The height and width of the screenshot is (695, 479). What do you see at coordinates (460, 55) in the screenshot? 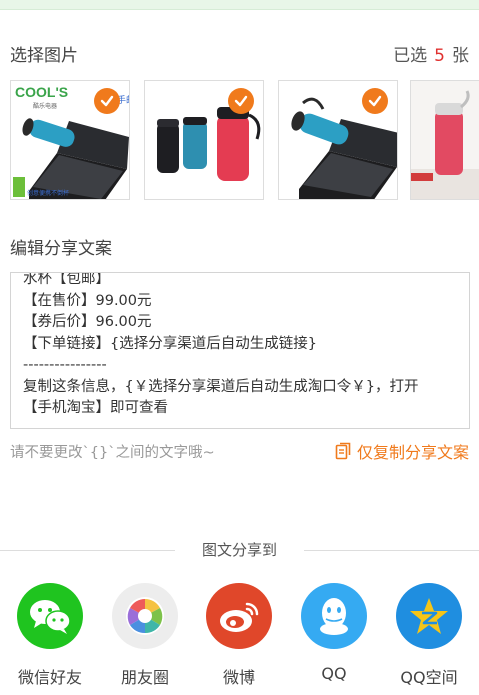
I see `selected-suffix: 张` at bounding box center [460, 55].